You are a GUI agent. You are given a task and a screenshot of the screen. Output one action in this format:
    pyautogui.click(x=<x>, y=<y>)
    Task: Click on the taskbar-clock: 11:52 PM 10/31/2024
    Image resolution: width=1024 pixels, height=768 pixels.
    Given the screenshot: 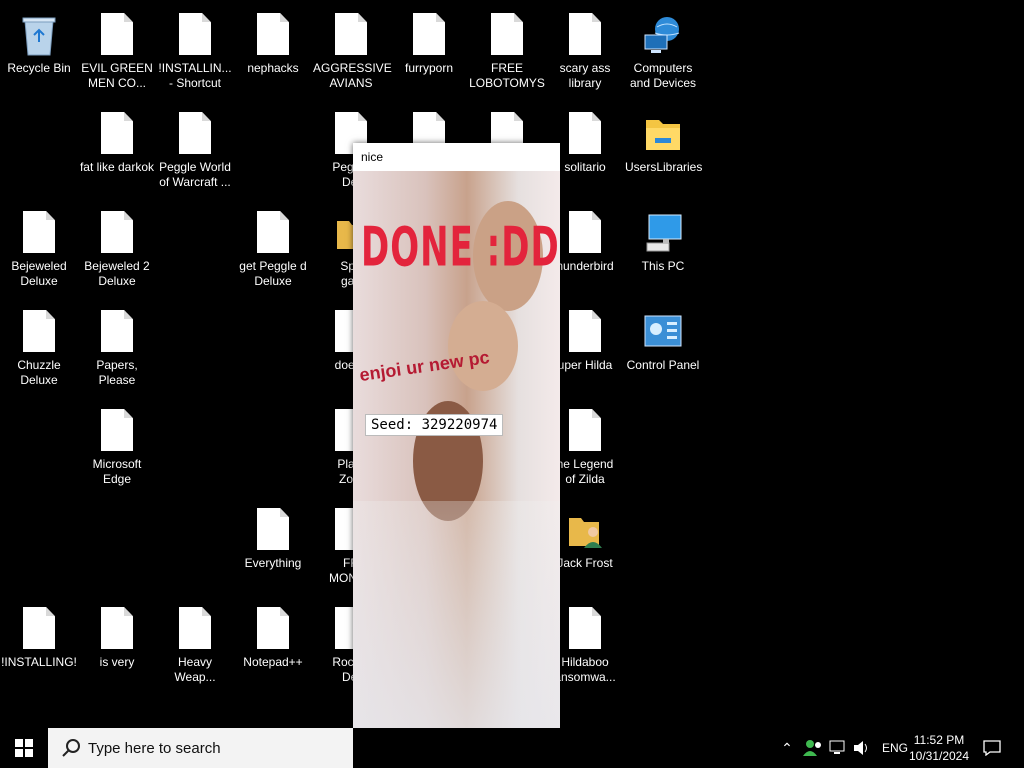 What is the action you would take?
    pyautogui.click(x=939, y=748)
    